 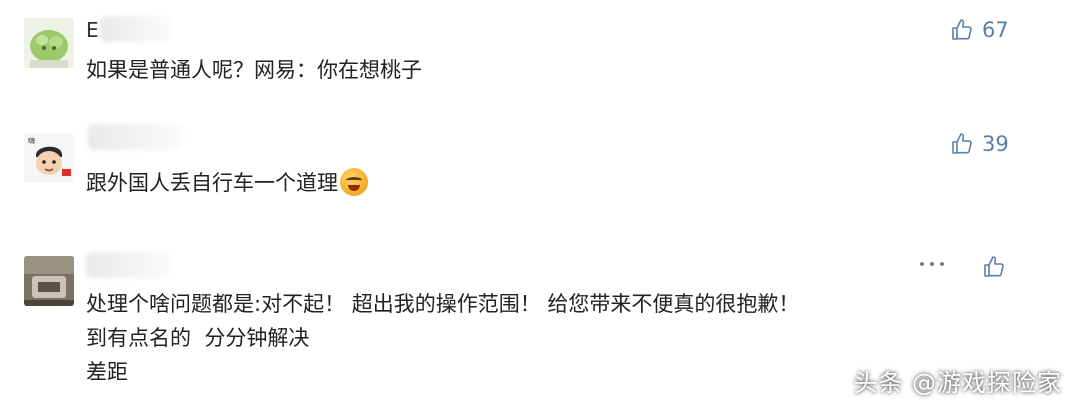 I want to click on comment-text-content: 跟外国人丢自行车一个道理, so click(x=212, y=183).